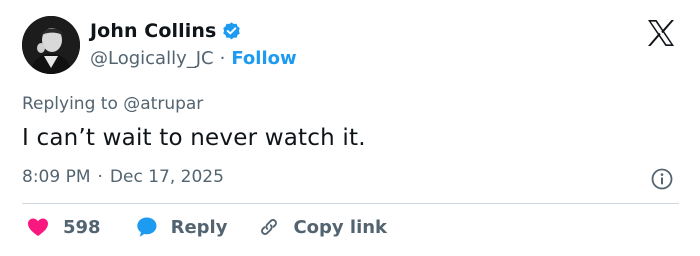 Image resolution: width=700 pixels, height=256 pixels. I want to click on replying-to-line: Replying to @atrupar, so click(112, 104).